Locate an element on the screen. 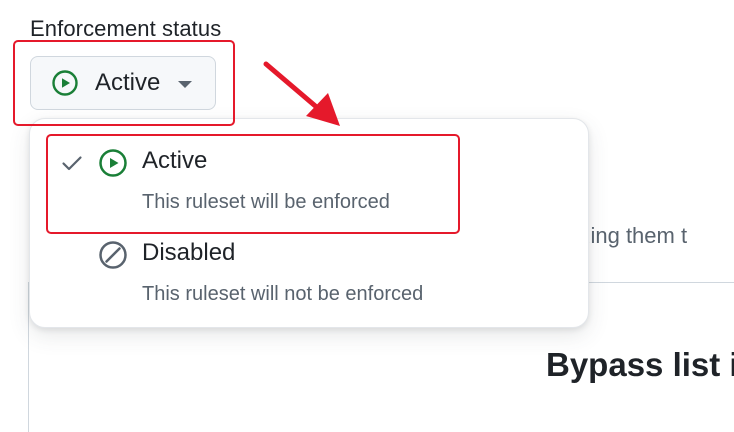 Image resolution: width=734 pixels, height=432 pixels. bypass-list-heading: Bypass list is is located at coordinates (640, 364).